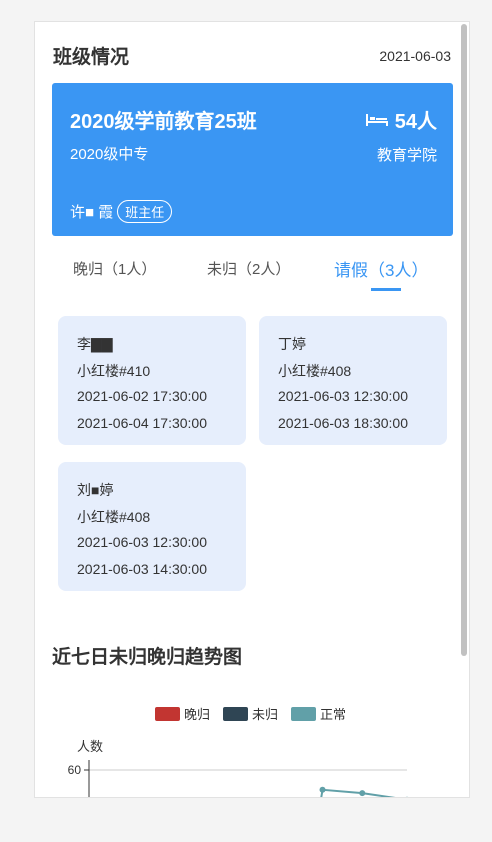 The width and height of the screenshot is (492, 842). What do you see at coordinates (95, 344) in the screenshot?
I see `student-name: 李▇▇` at bounding box center [95, 344].